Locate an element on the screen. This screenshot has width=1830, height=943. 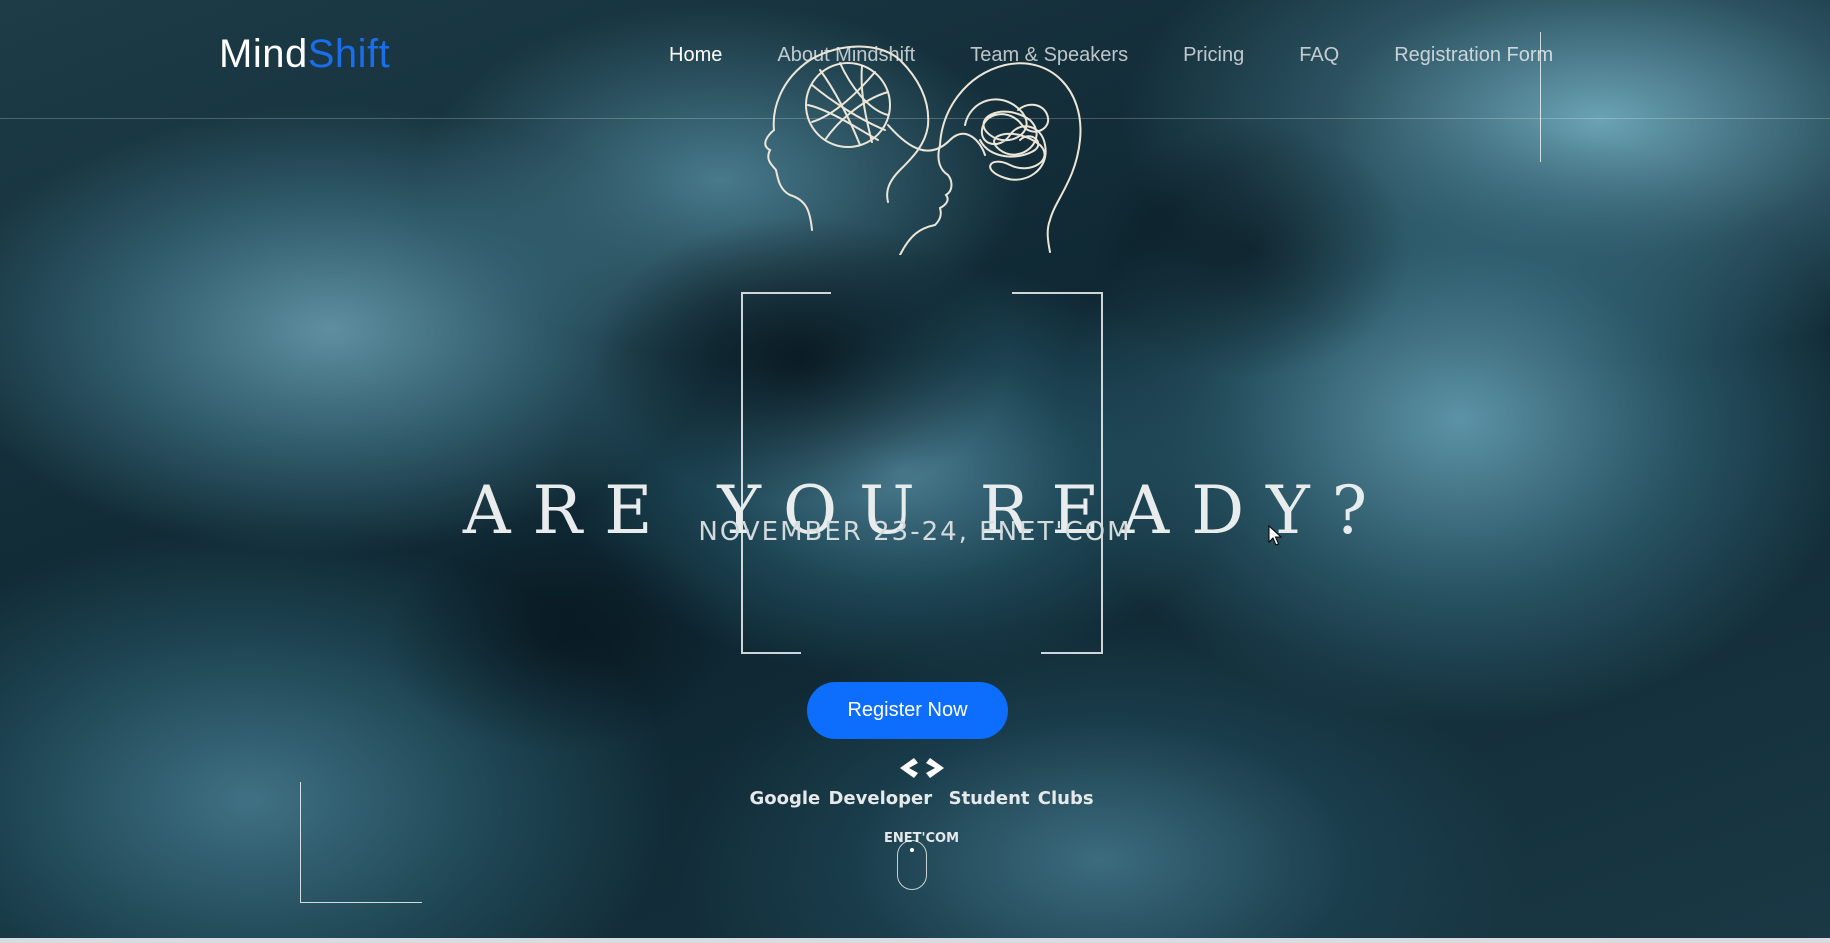
mouse-cursor-icon is located at coordinates (1275, 535).